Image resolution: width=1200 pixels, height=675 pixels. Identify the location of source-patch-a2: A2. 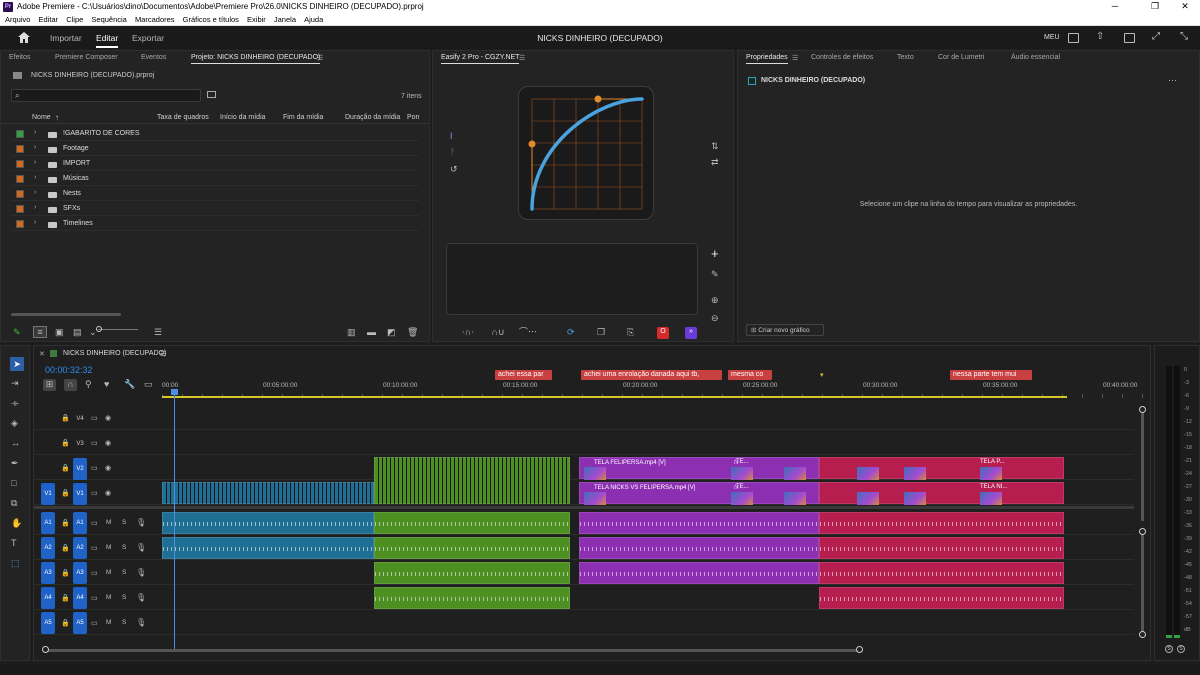
(48, 548).